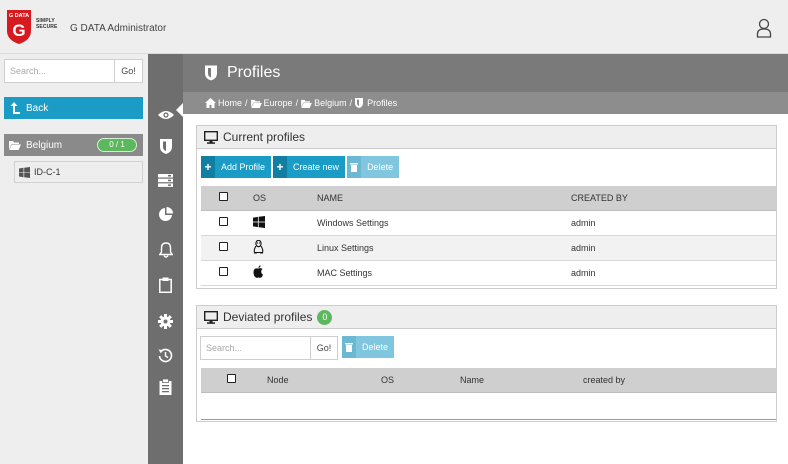  I want to click on logo-tagline: SIMPLY SECURE, so click(46, 24).